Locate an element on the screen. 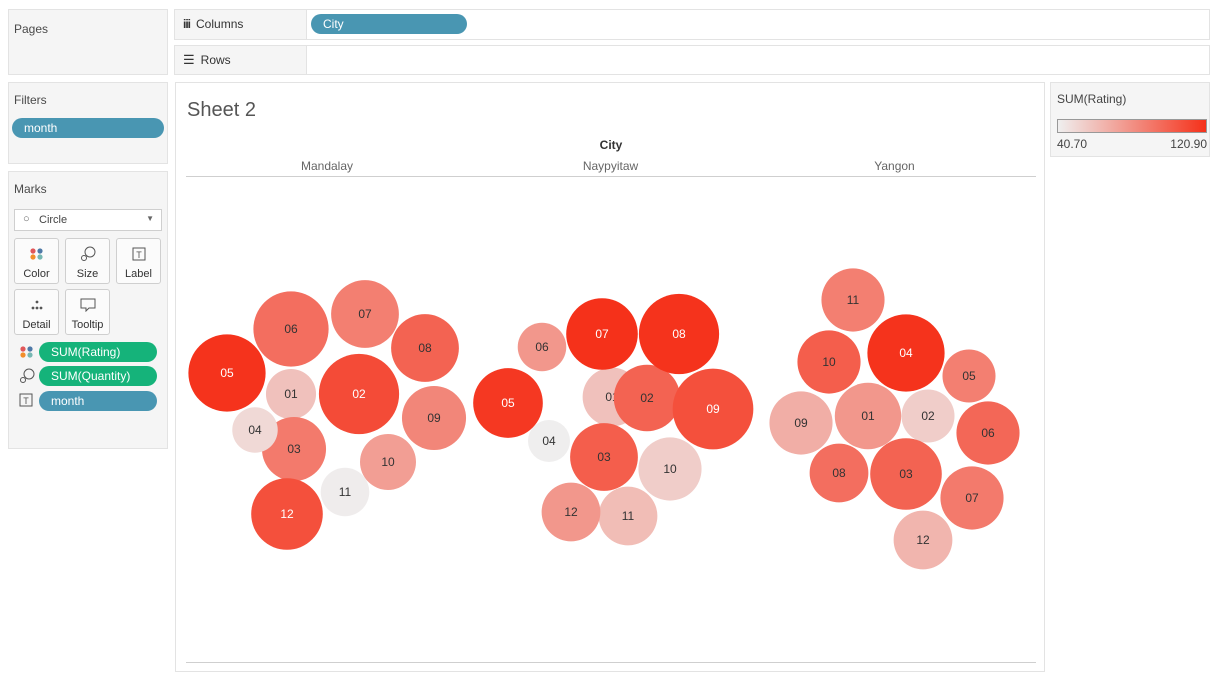 The width and height of the screenshot is (1210, 673). bubble-group-naypyitaw: 01 020304050607 0809101112 is located at coordinates (613, 419).